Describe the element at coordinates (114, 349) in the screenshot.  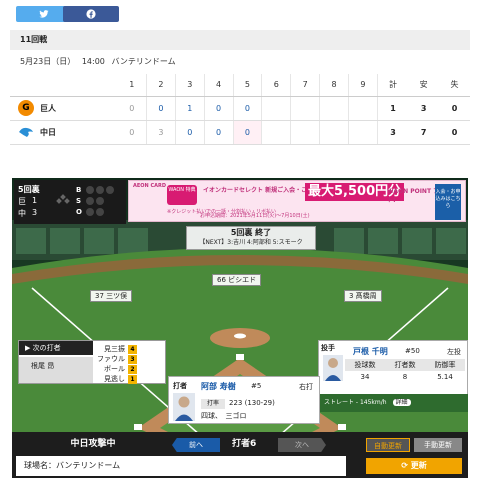
I see `count-label: 見三振` at that location.